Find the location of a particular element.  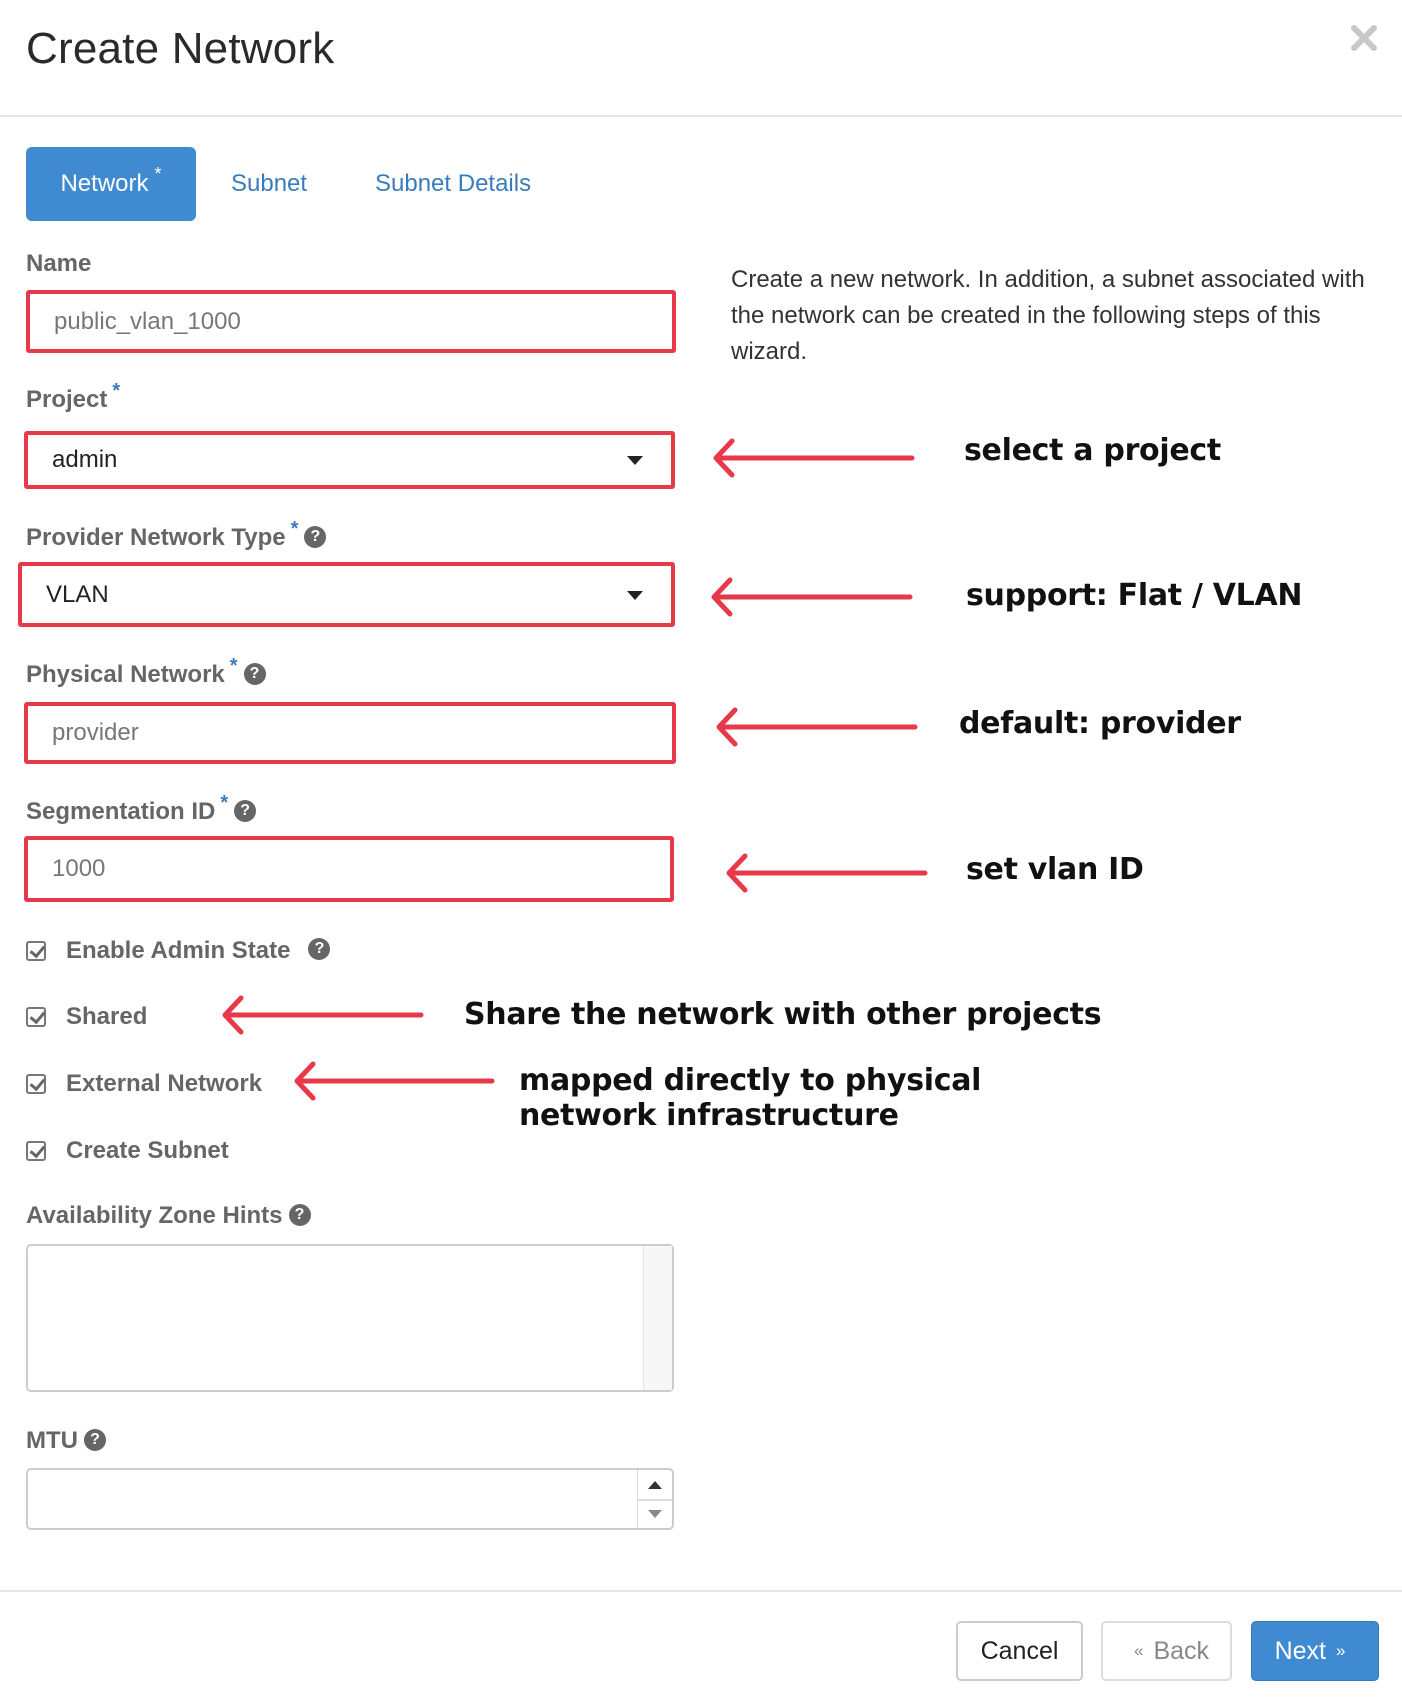

annotation-shared: Share the network with other projects is located at coordinates (783, 1014).